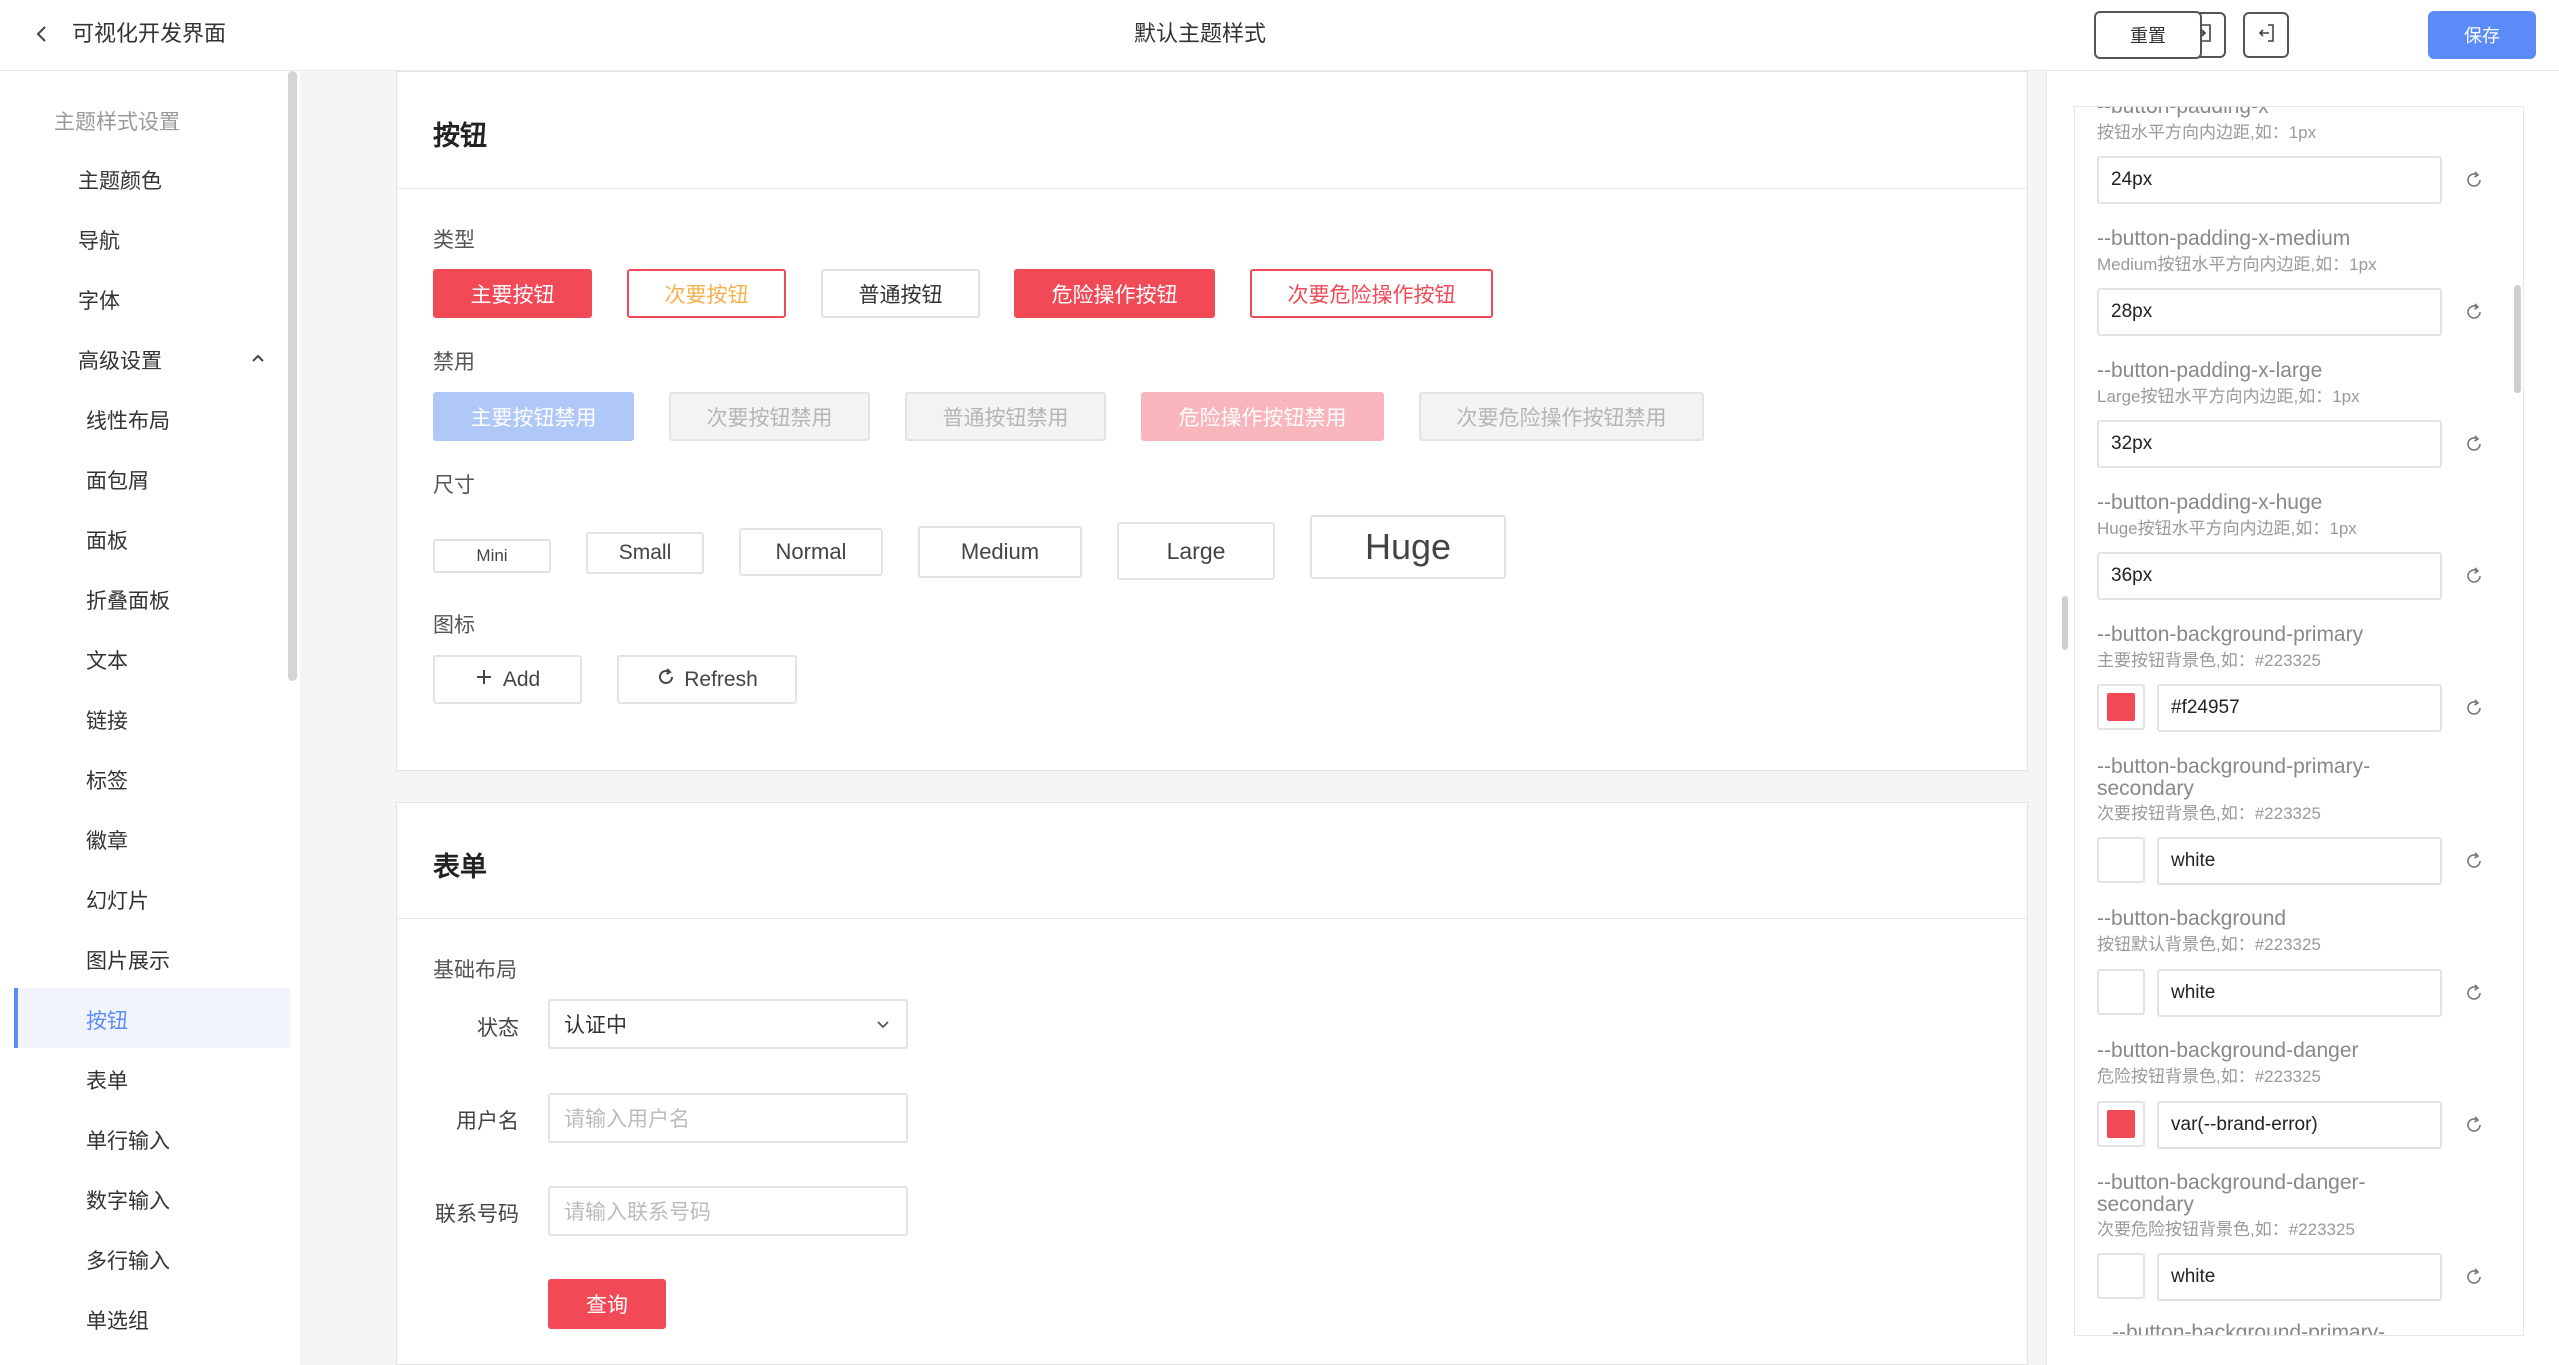 Image resolution: width=2559 pixels, height=1365 pixels. What do you see at coordinates (107, 1080) in the screenshot?
I see `sidebar-item-form: 表单` at bounding box center [107, 1080].